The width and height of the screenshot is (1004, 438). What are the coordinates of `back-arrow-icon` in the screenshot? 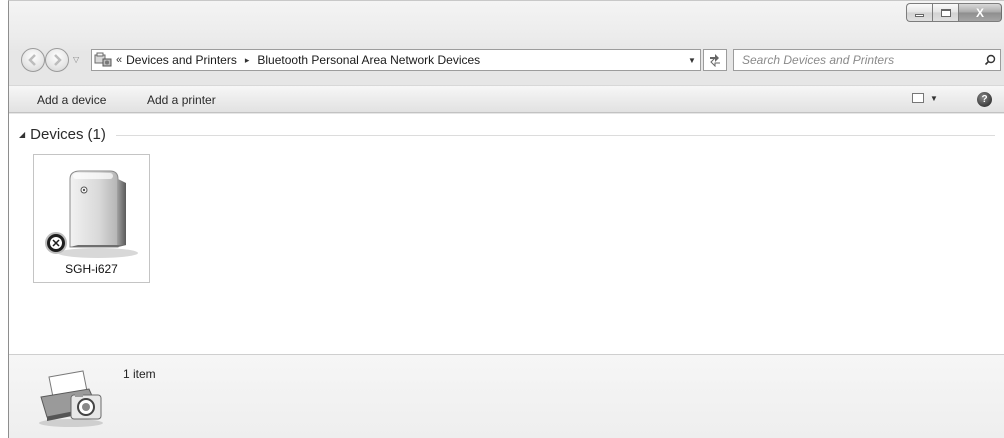 It's located at (32, 60).